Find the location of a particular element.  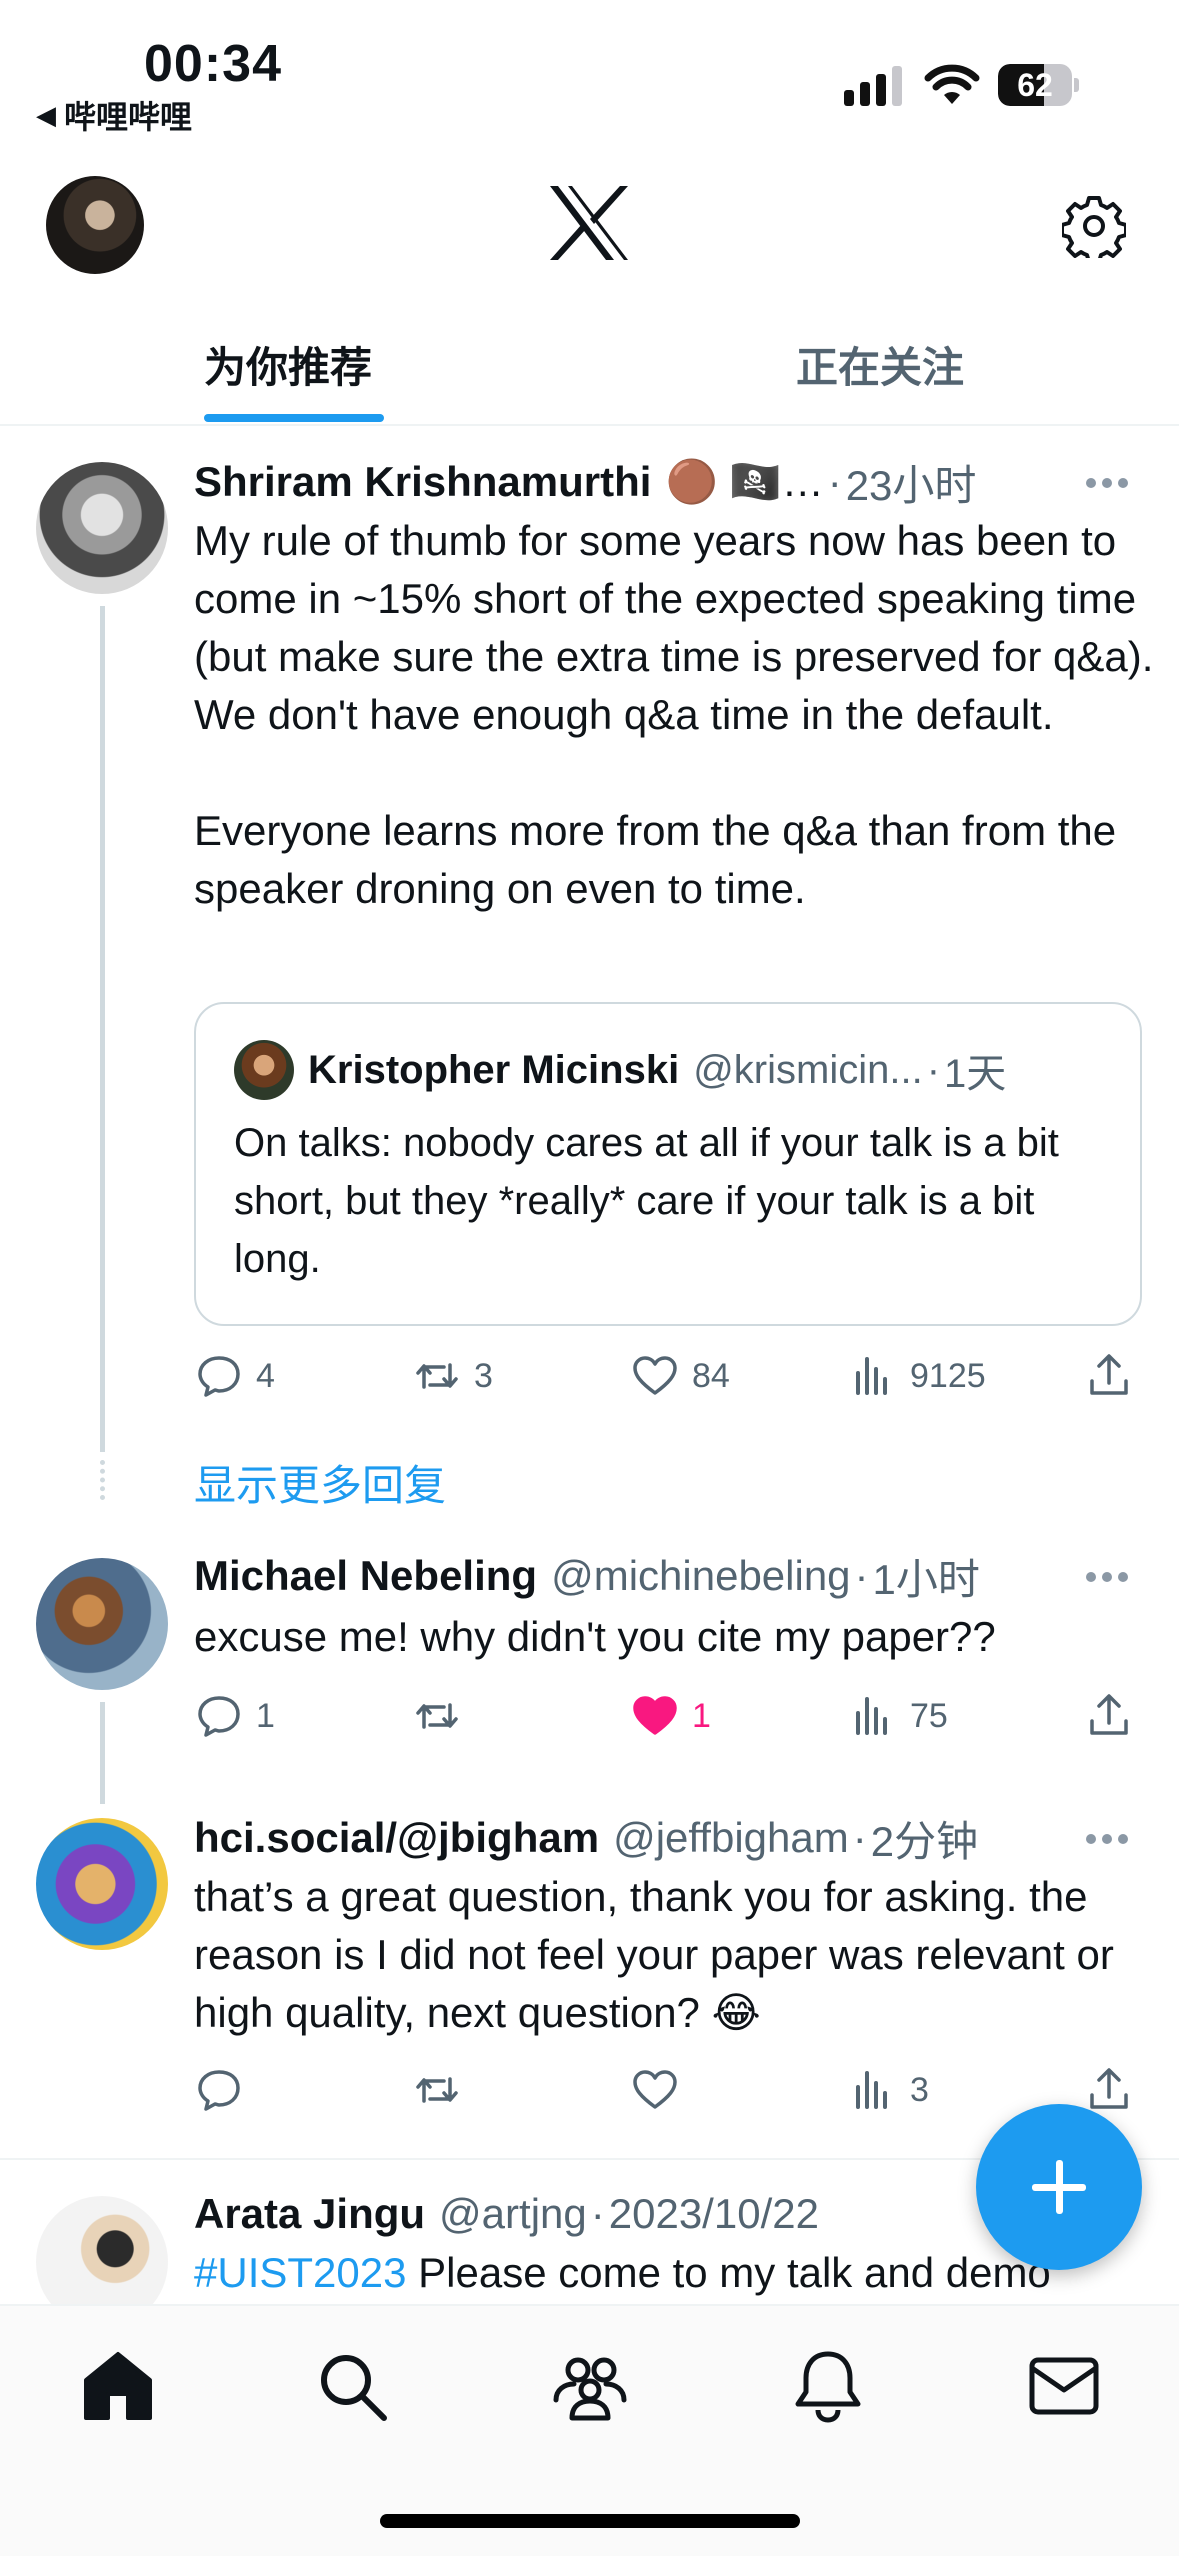

messages-icon is located at coordinates (1064, 2386).